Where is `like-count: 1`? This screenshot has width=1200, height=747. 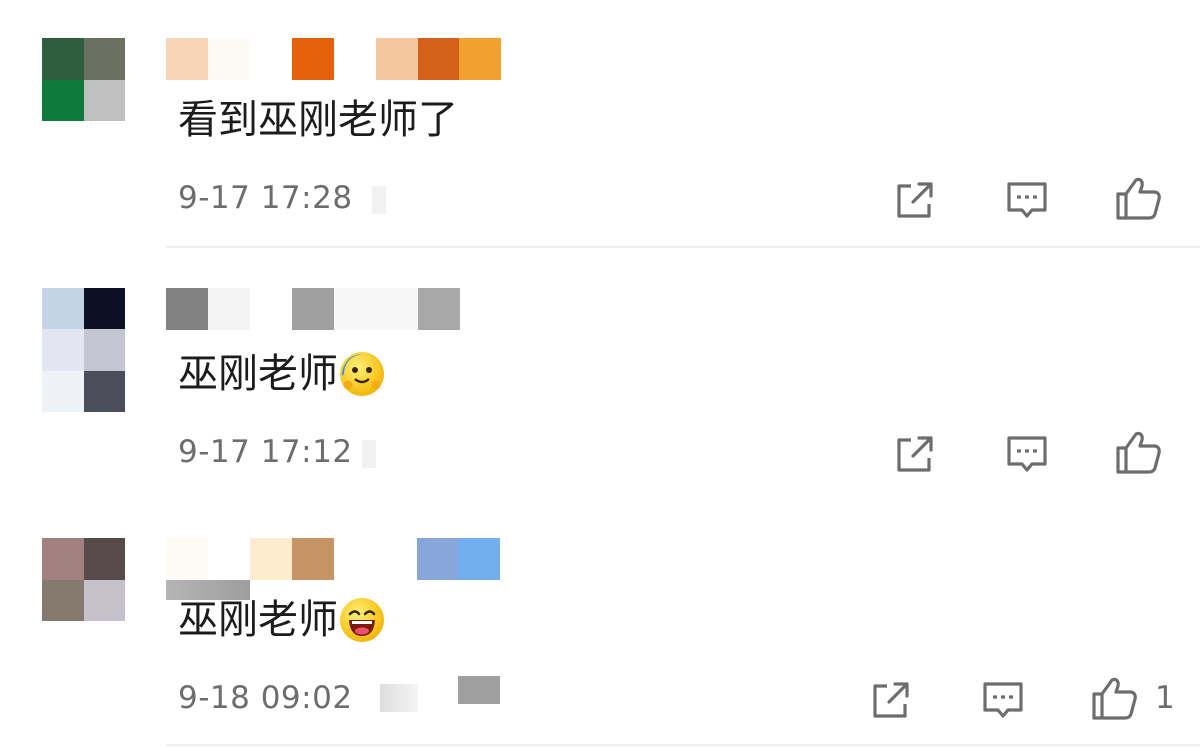
like-count: 1 is located at coordinates (1165, 698).